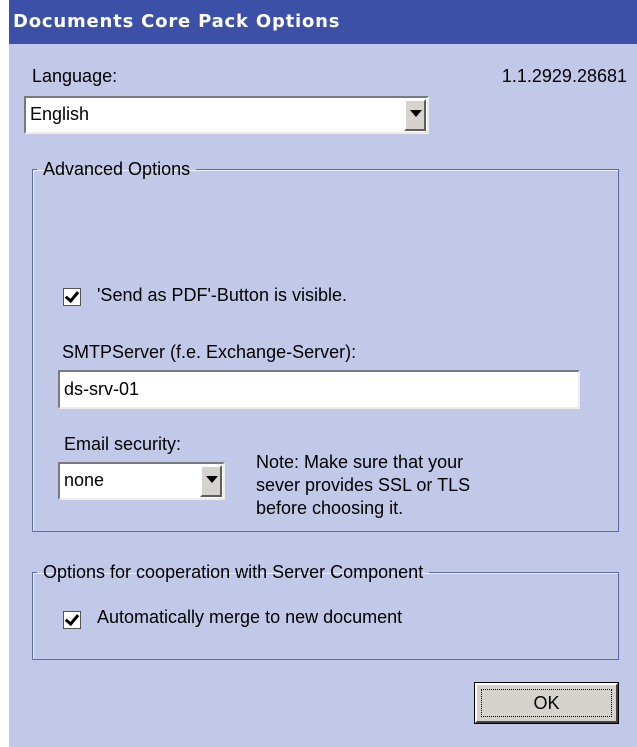  Describe the element at coordinates (72, 620) in the screenshot. I see `merge-checkbox` at that location.